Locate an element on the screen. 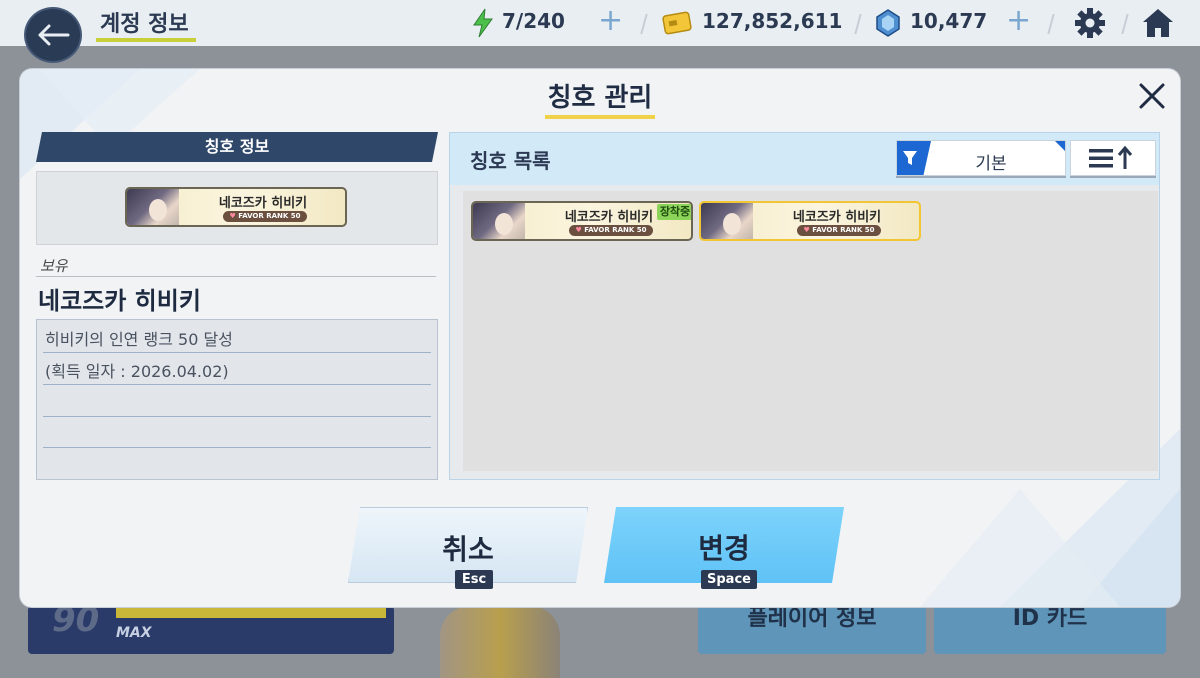 This screenshot has height=678, width=1200. filter-icon is located at coordinates (914, 158).